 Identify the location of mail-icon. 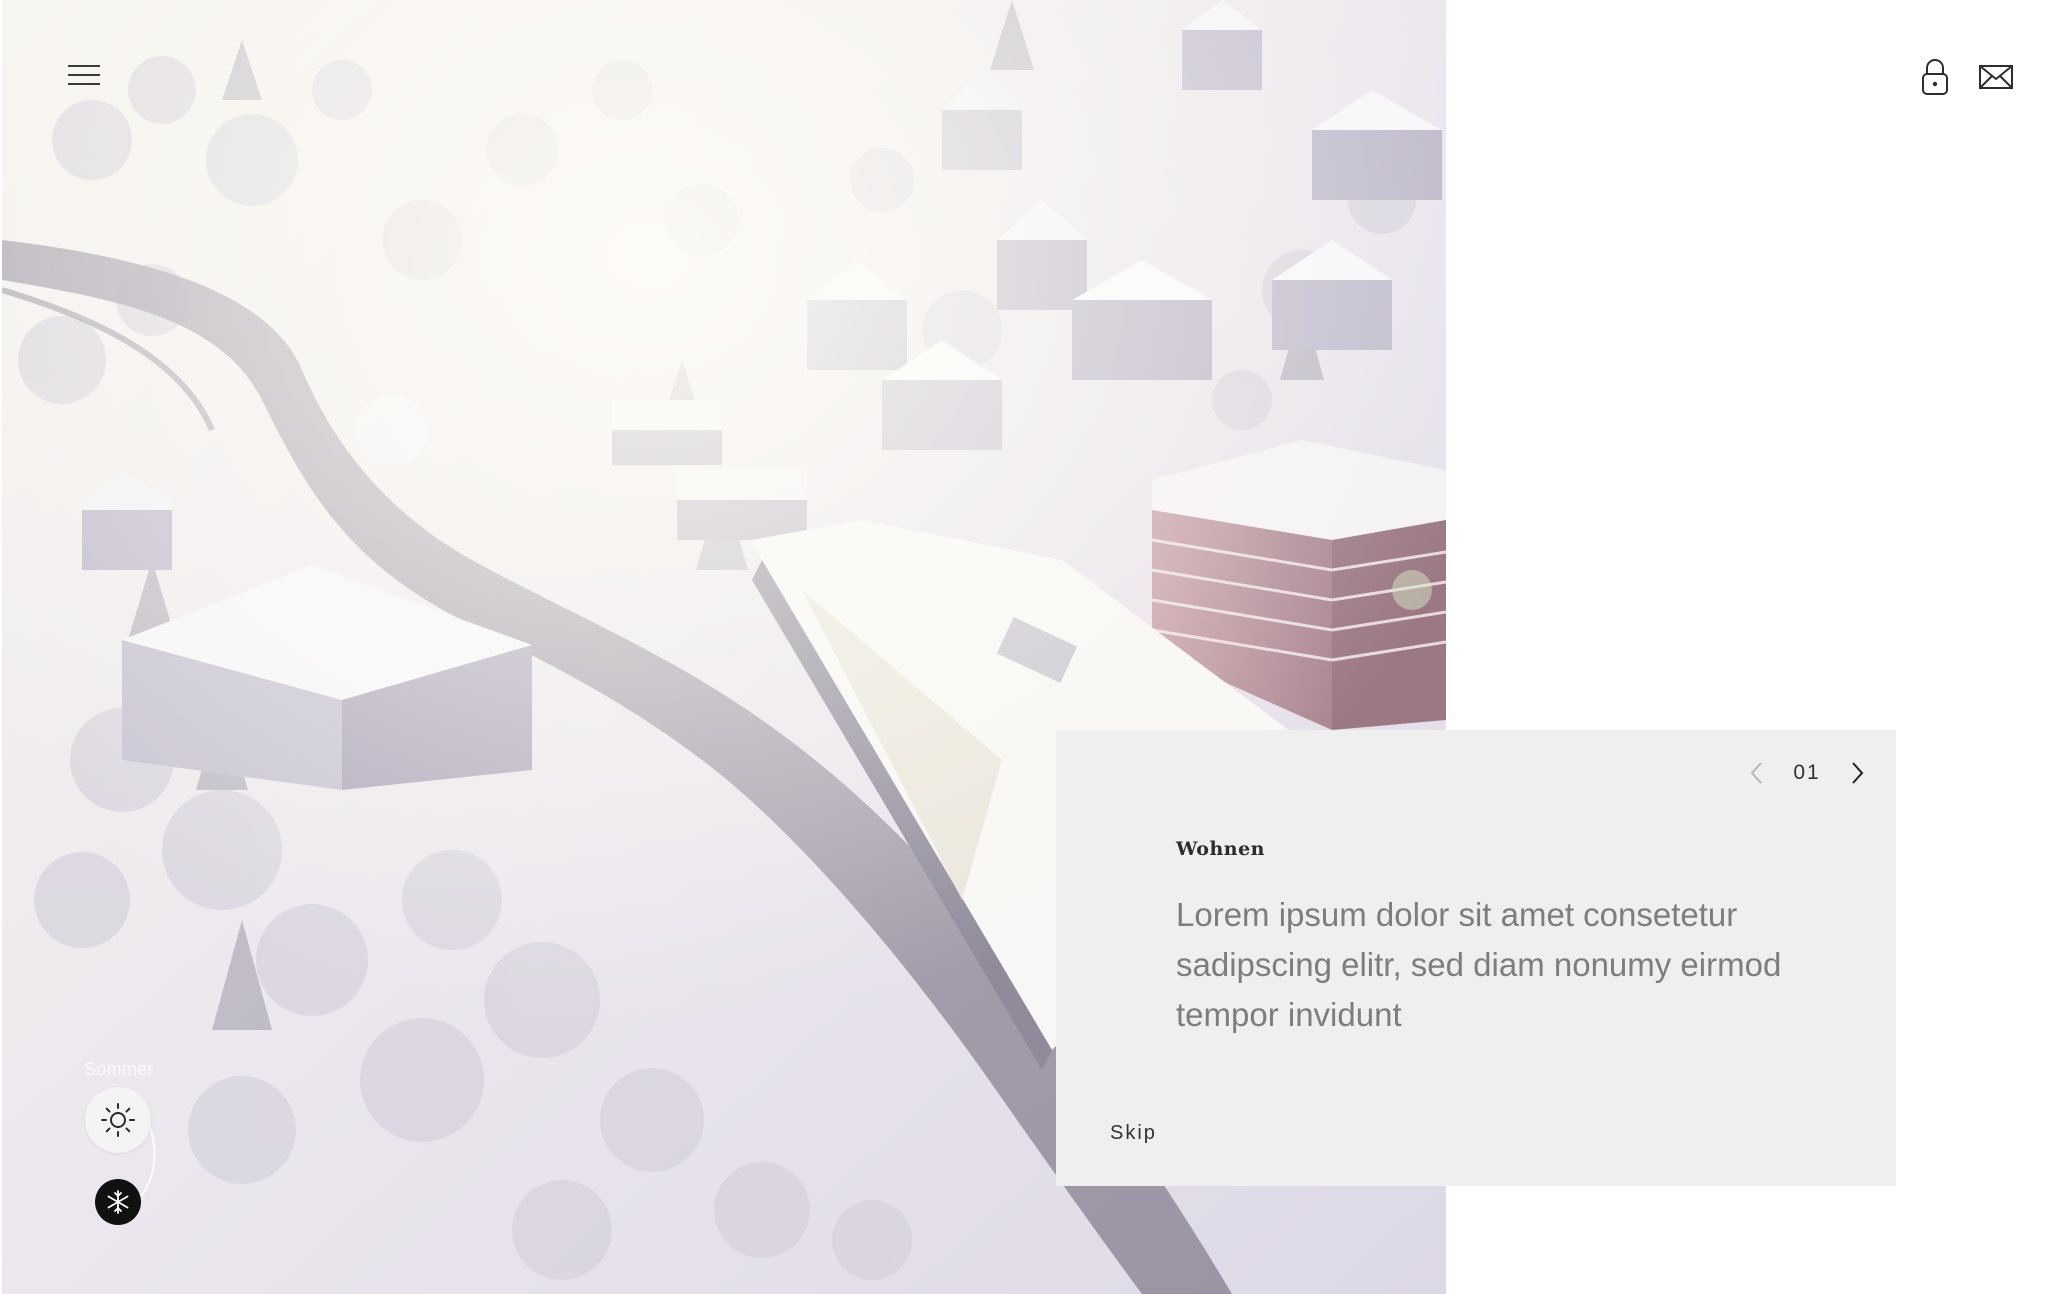
(1996, 77).